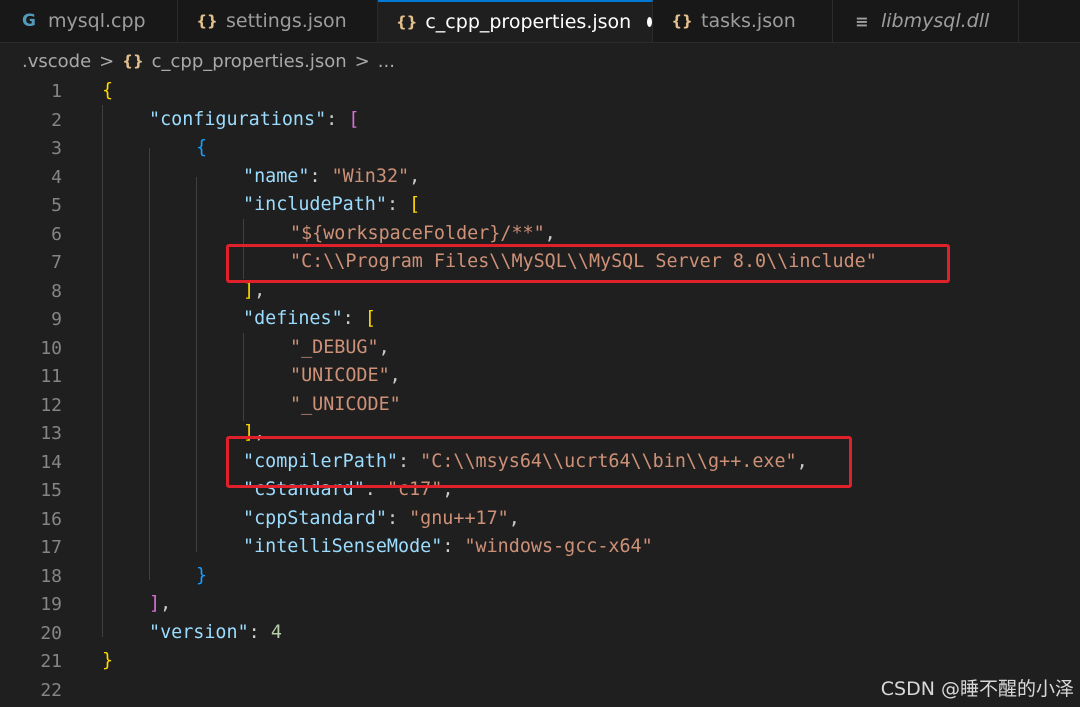  I want to click on code-line: "intelliSenseMode": "windows-gcc-x64", so click(448, 546).